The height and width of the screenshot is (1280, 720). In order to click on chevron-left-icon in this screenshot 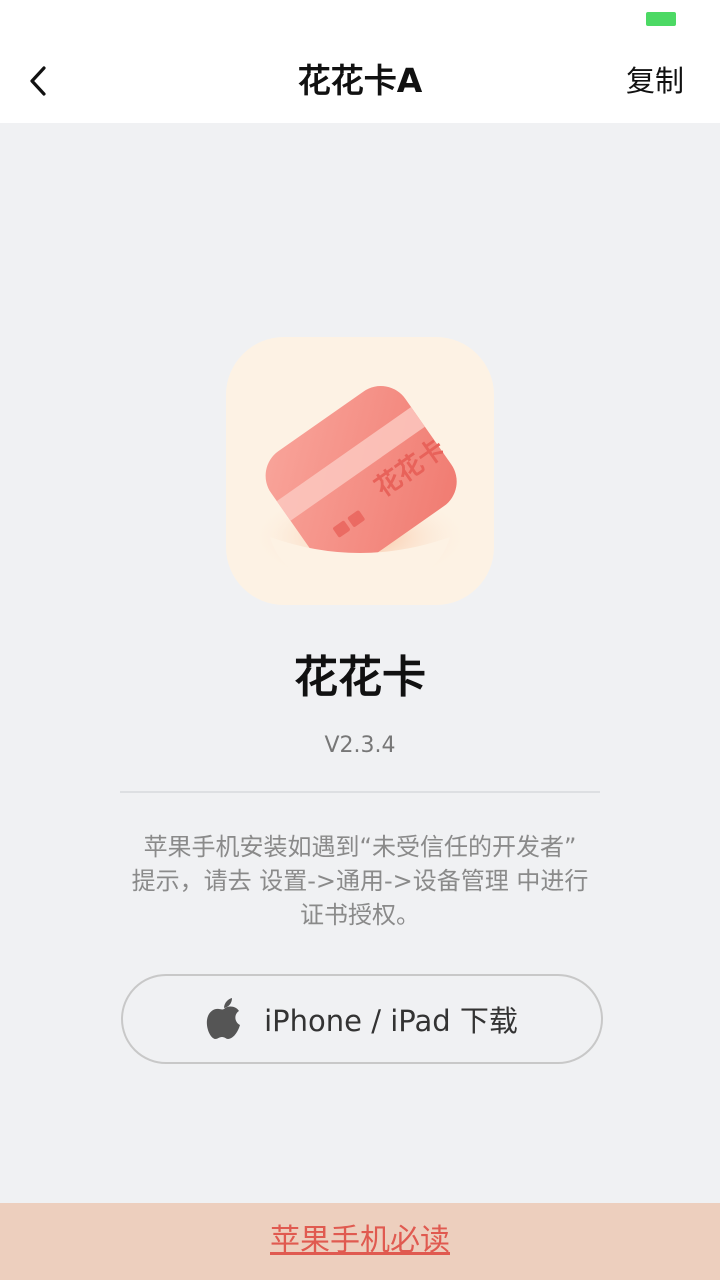, I will do `click(38, 81)`.